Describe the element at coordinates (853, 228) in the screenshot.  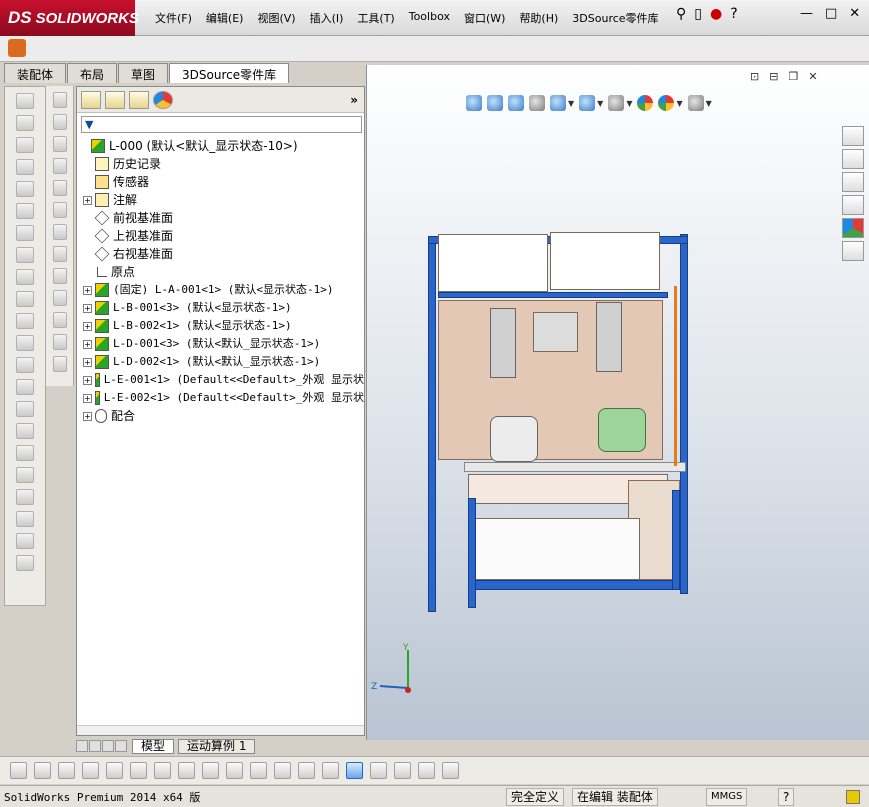
I see `appearances-icon` at that location.